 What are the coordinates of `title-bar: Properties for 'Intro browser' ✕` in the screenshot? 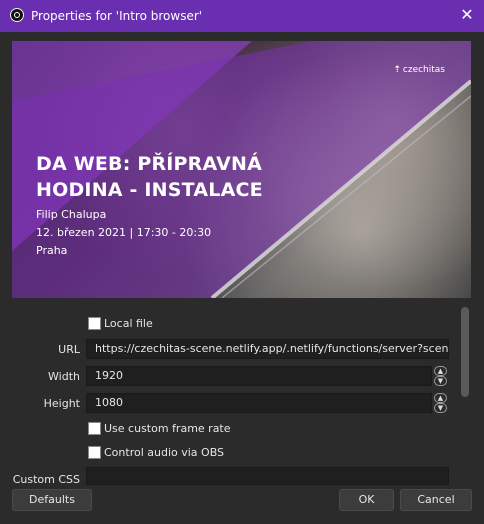 It's located at (242, 16).